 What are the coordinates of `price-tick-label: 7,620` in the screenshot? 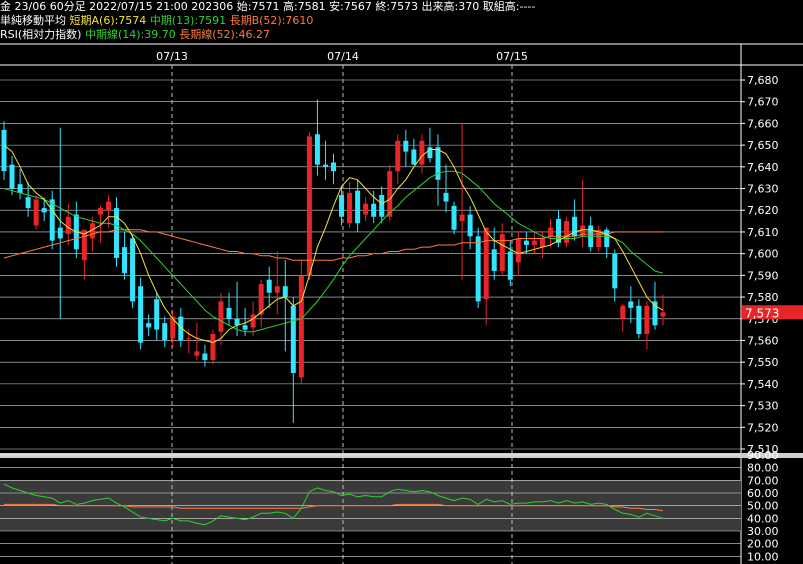 It's located at (763, 210).